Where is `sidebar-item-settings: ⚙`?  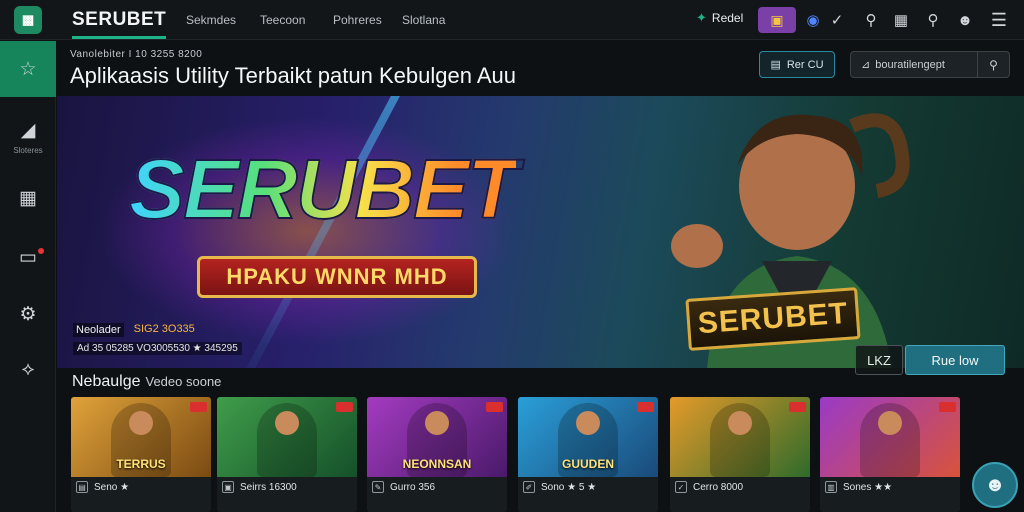
sidebar-item-settings: ⚙ is located at coordinates (28, 314).